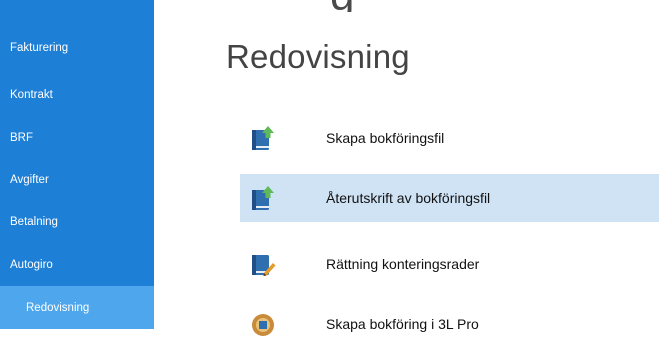 The height and width of the screenshot is (348, 659). What do you see at coordinates (34, 221) in the screenshot?
I see `sidebar-item-label: Betalning` at bounding box center [34, 221].